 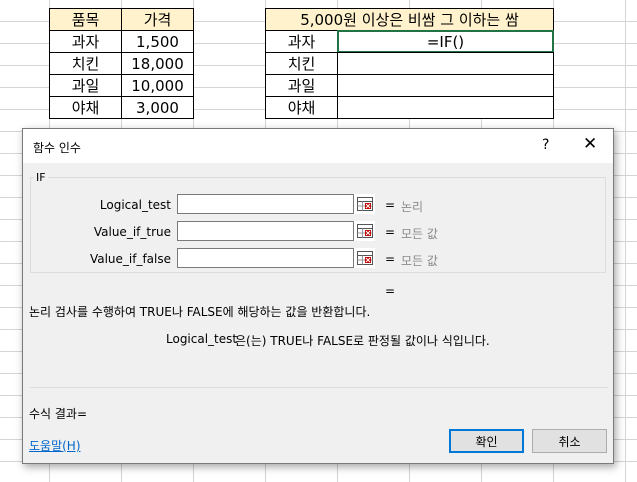 I want to click on logical-test-input, so click(x=276, y=204).